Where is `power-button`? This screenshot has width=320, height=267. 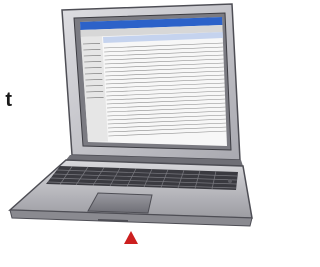 power-button is located at coordinates (230, 181).